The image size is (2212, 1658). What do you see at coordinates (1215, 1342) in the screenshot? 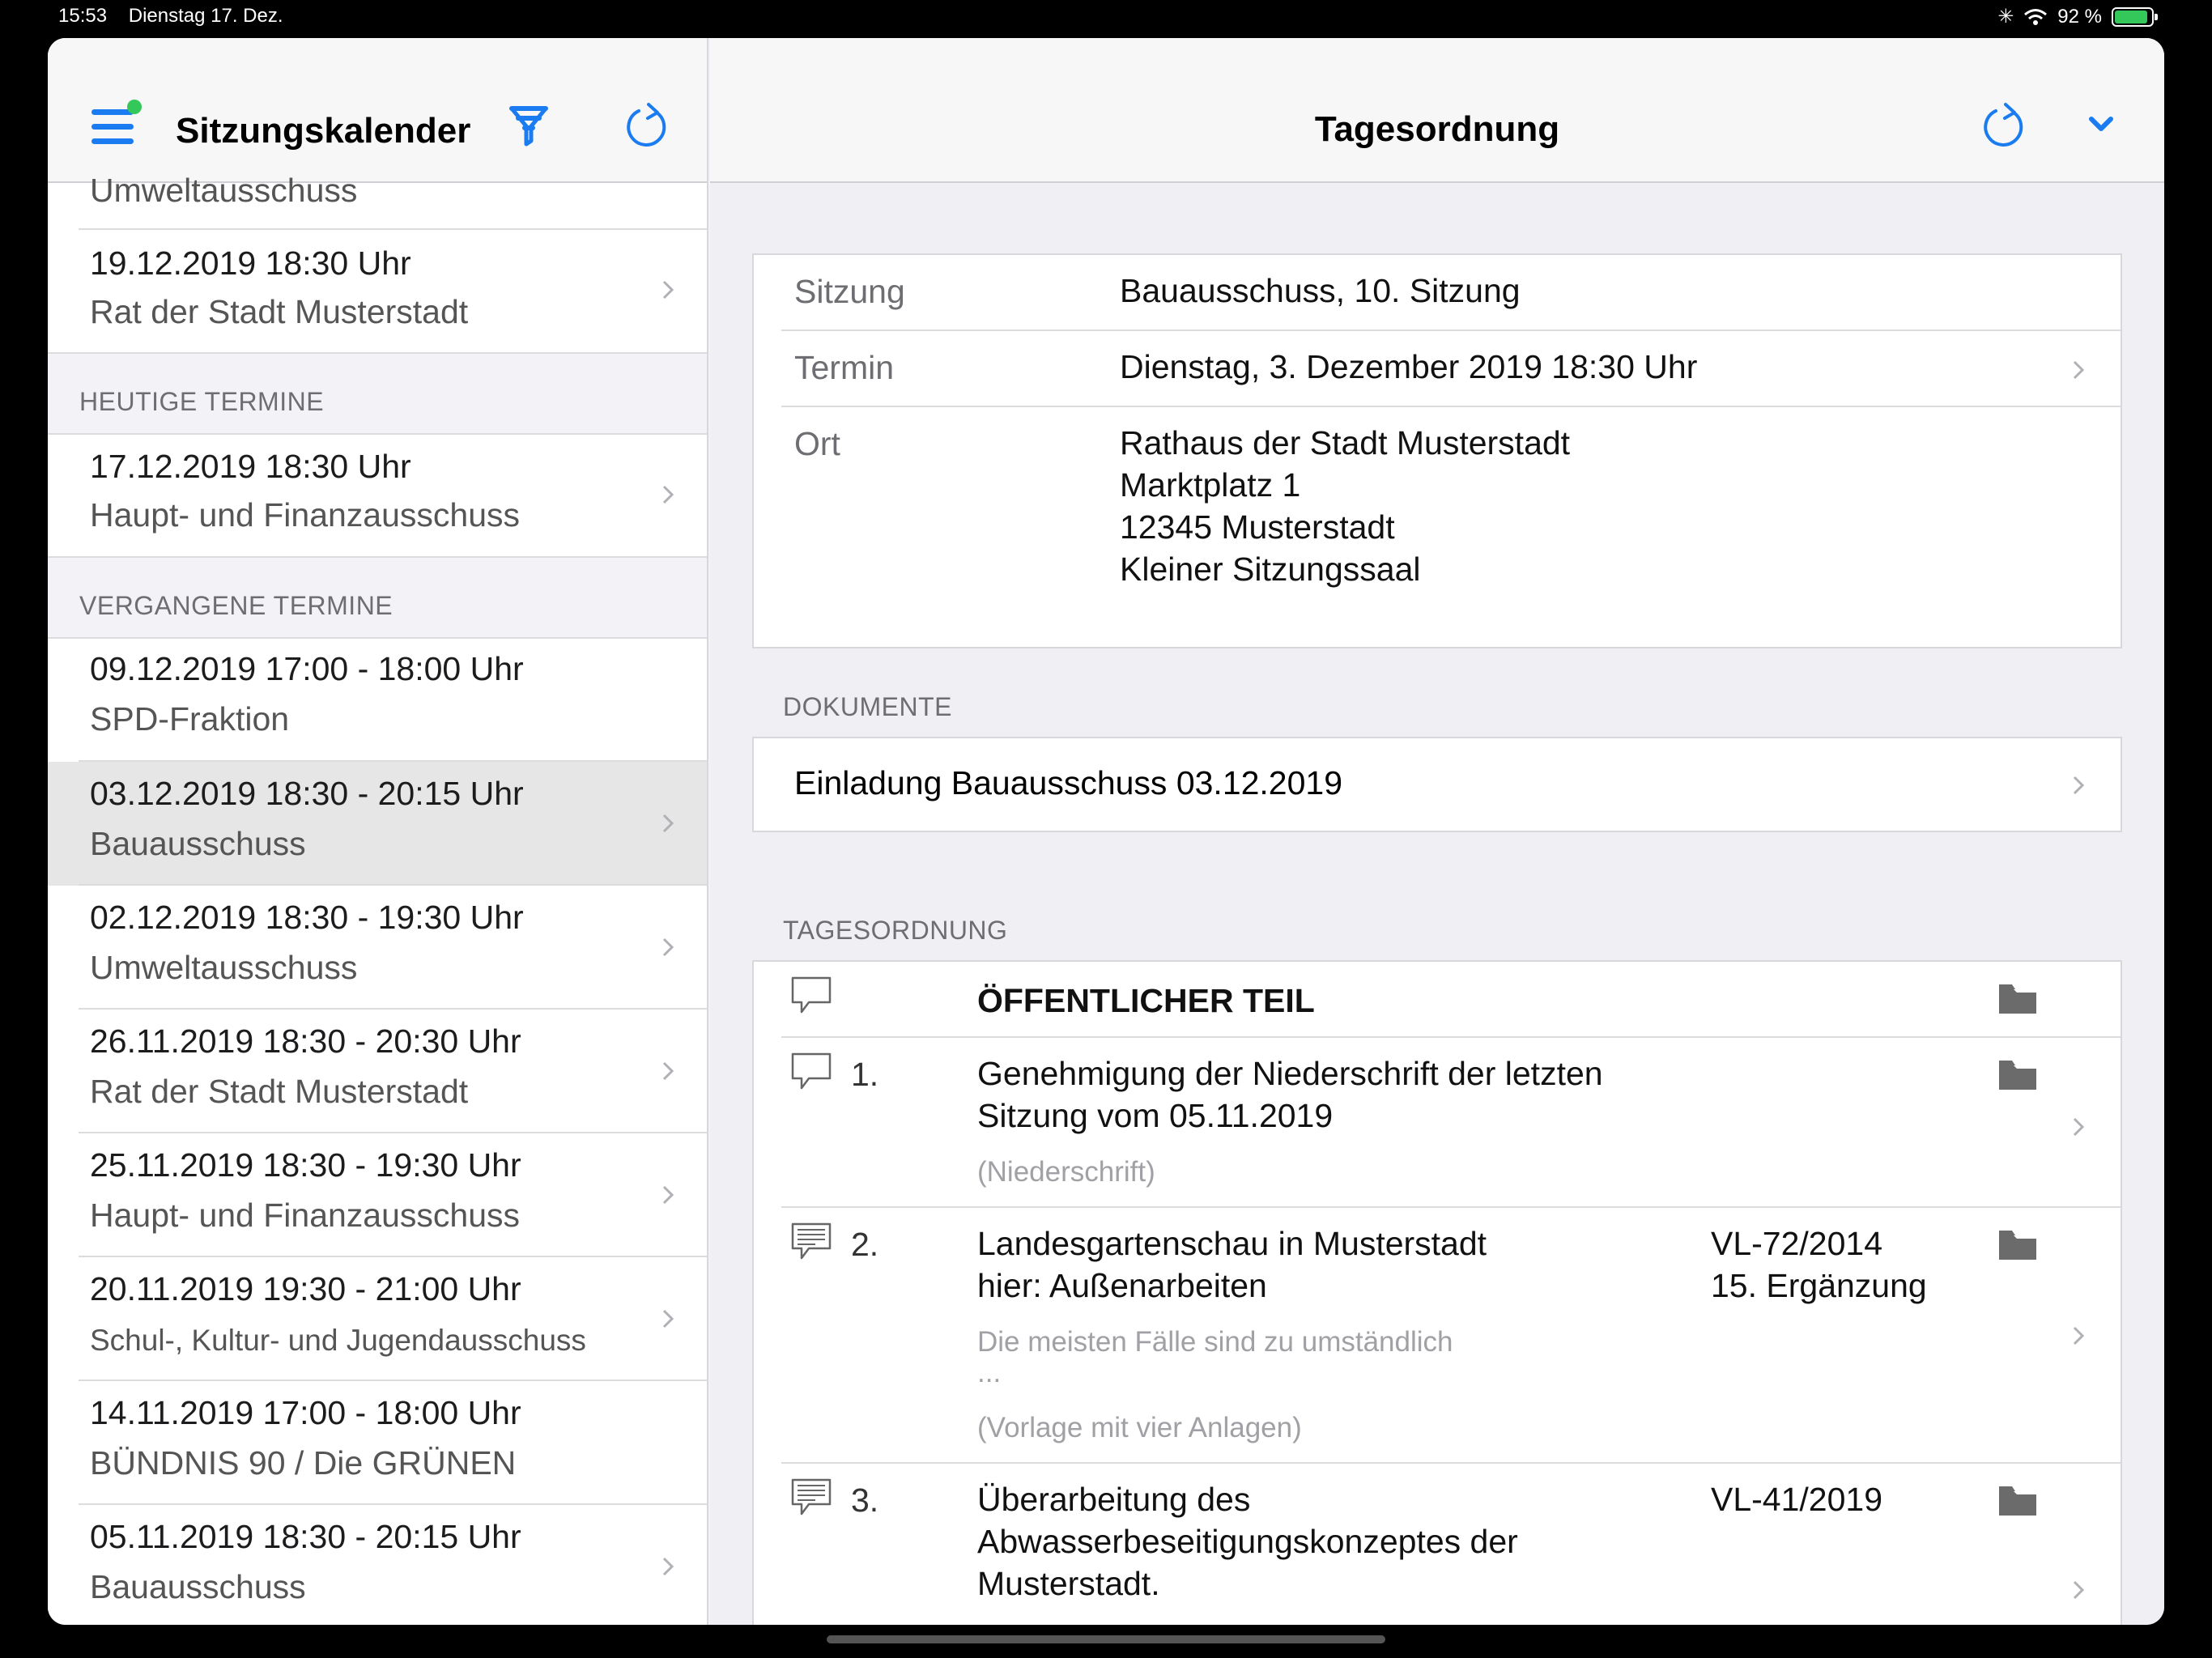
I see `agenda-item-note: Die meisten Fälle sind zu umständlich` at bounding box center [1215, 1342].